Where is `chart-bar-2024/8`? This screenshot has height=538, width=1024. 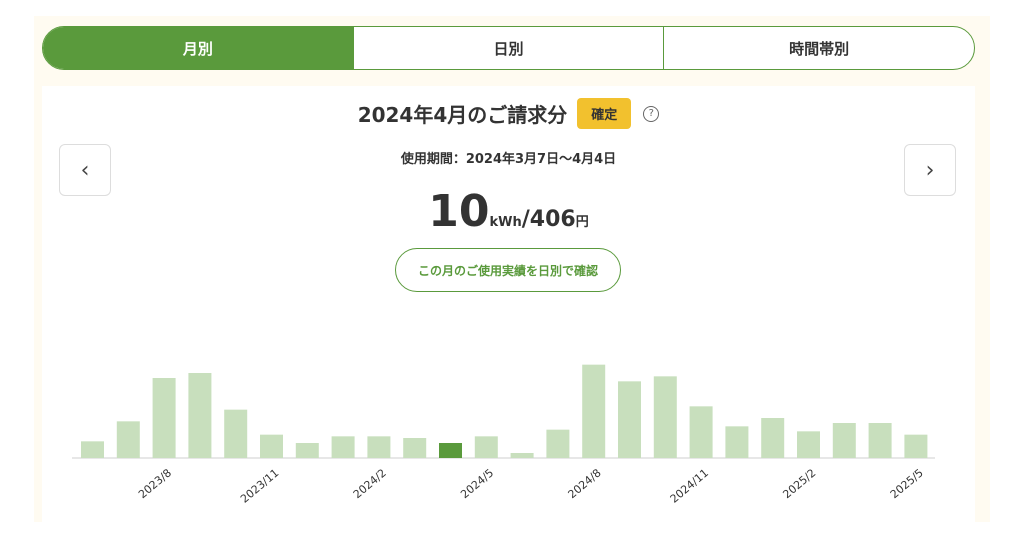 chart-bar-2024/8 is located at coordinates (594, 411).